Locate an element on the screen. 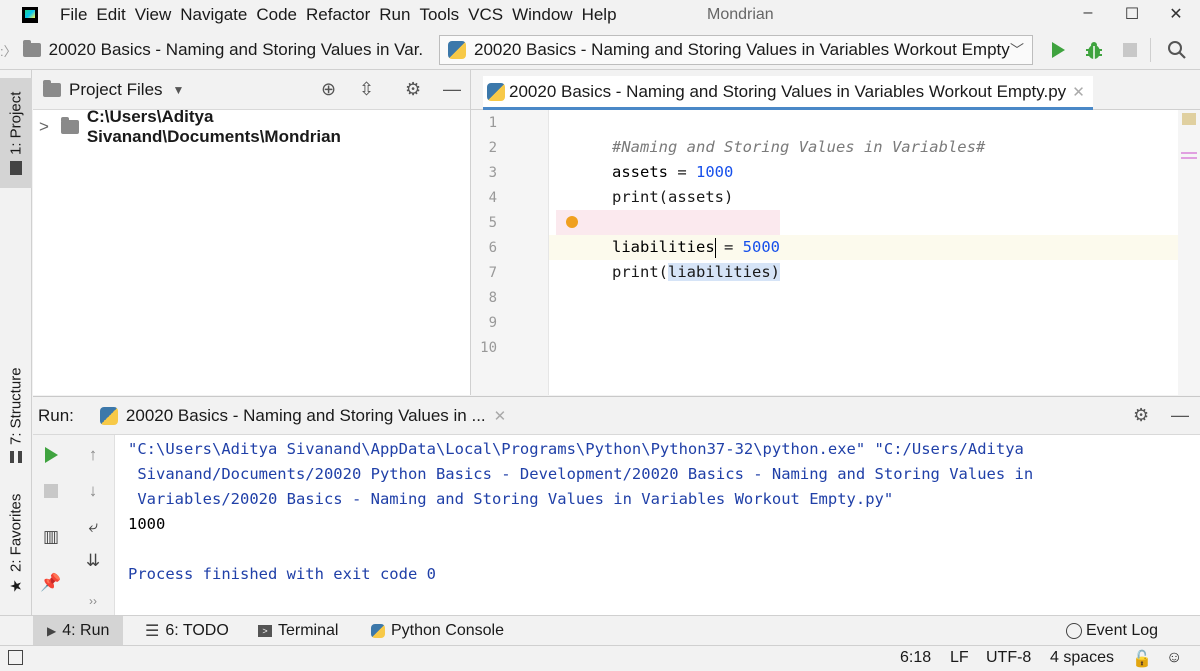 Image resolution: width=1200 pixels, height=671 pixels. soft-wrap-icon: ⤶ is located at coordinates (93, 527).